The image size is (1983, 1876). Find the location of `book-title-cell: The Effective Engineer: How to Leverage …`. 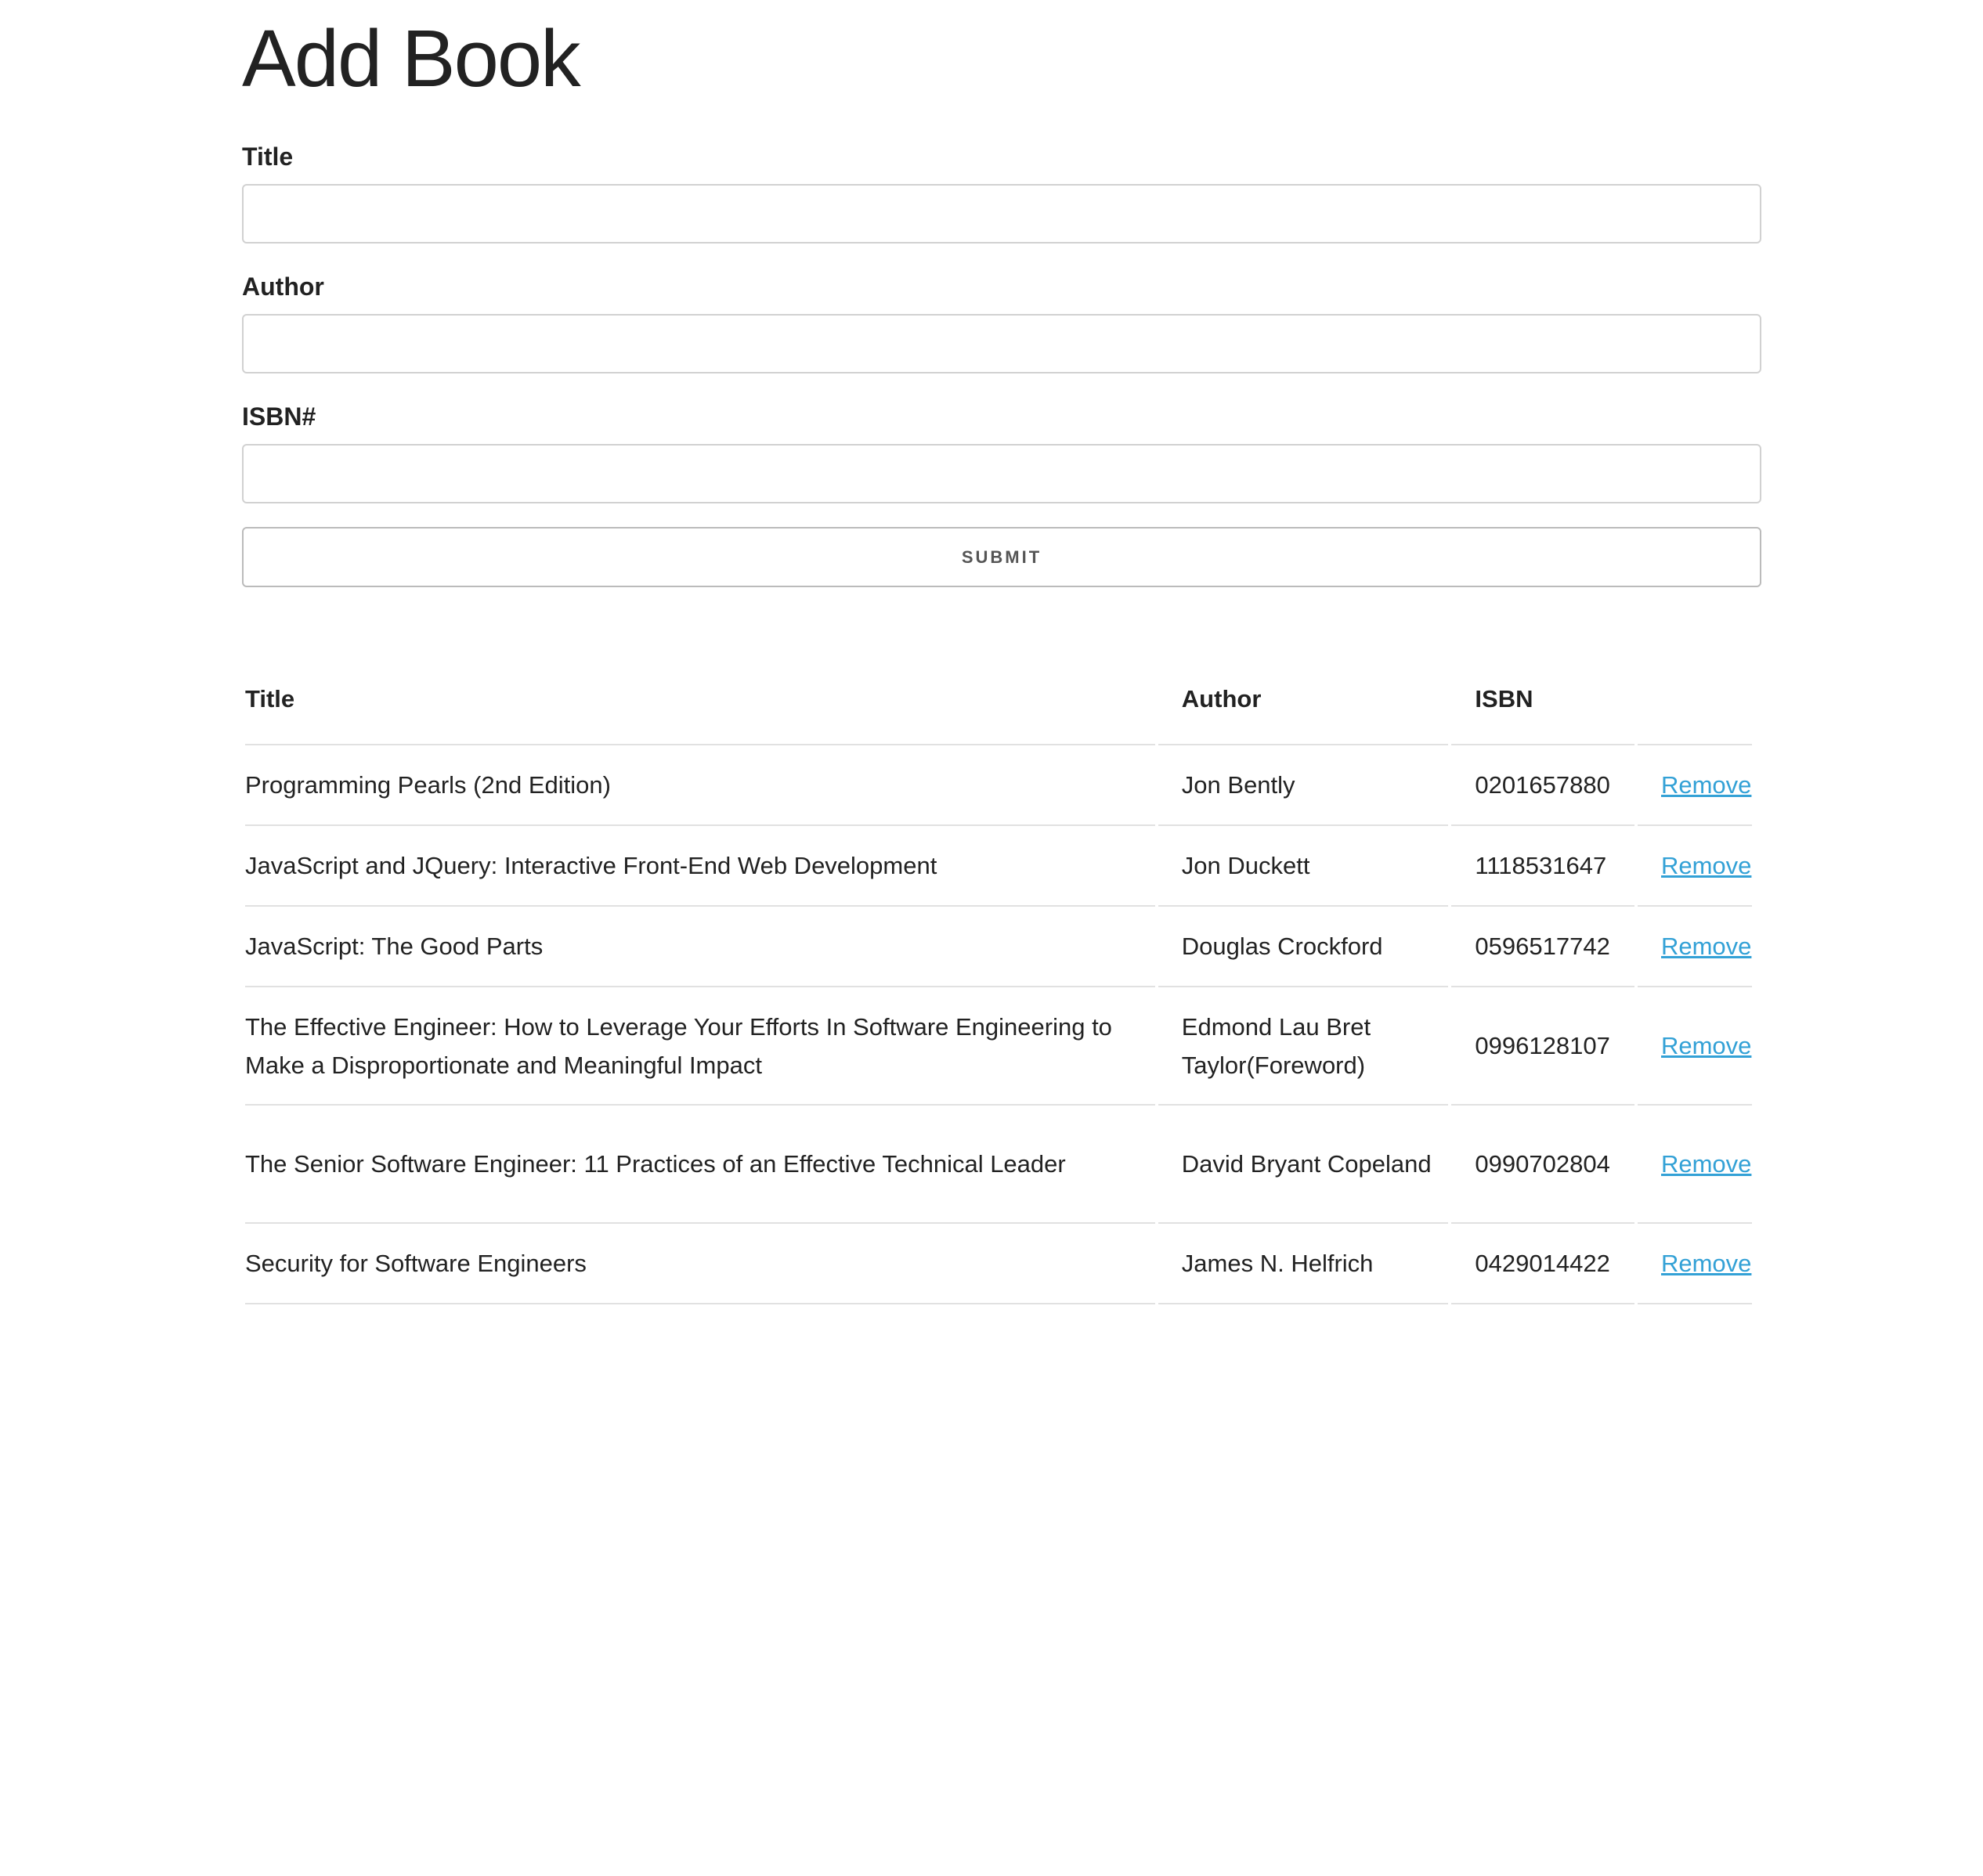

book-title-cell: The Effective Engineer: How to Leverage … is located at coordinates (700, 1046).